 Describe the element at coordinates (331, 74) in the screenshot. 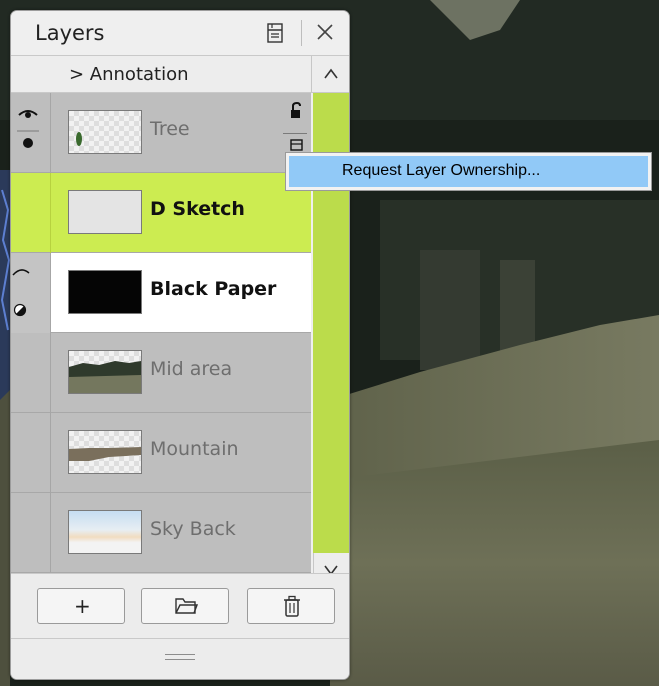

I see `chevron-up-icon` at that location.